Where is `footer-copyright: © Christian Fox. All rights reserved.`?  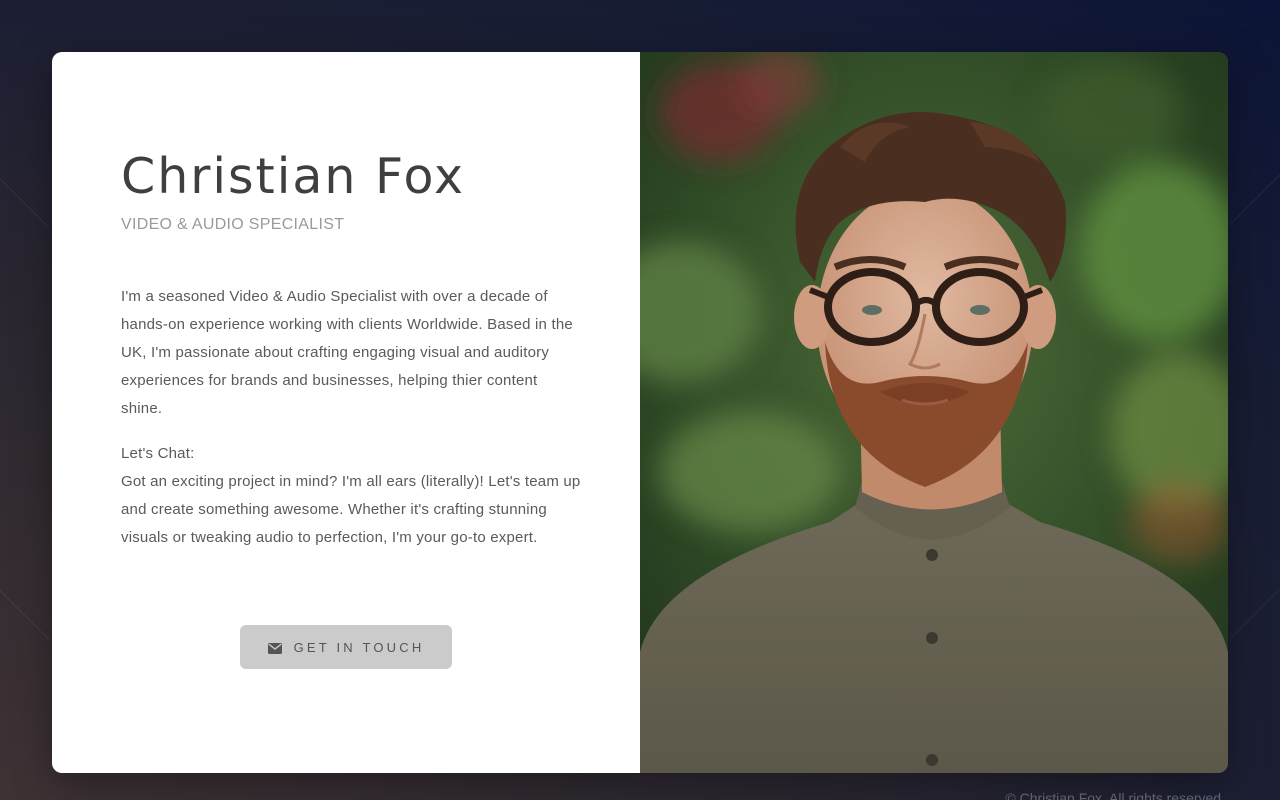
footer-copyright: © Christian Fox. All rights reserved. is located at coordinates (1115, 795).